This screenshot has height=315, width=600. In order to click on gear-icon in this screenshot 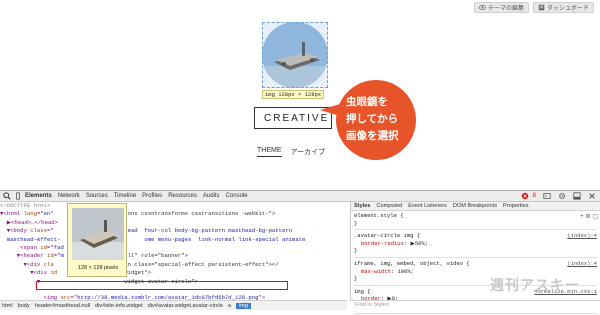, I will do `click(562, 196)`.